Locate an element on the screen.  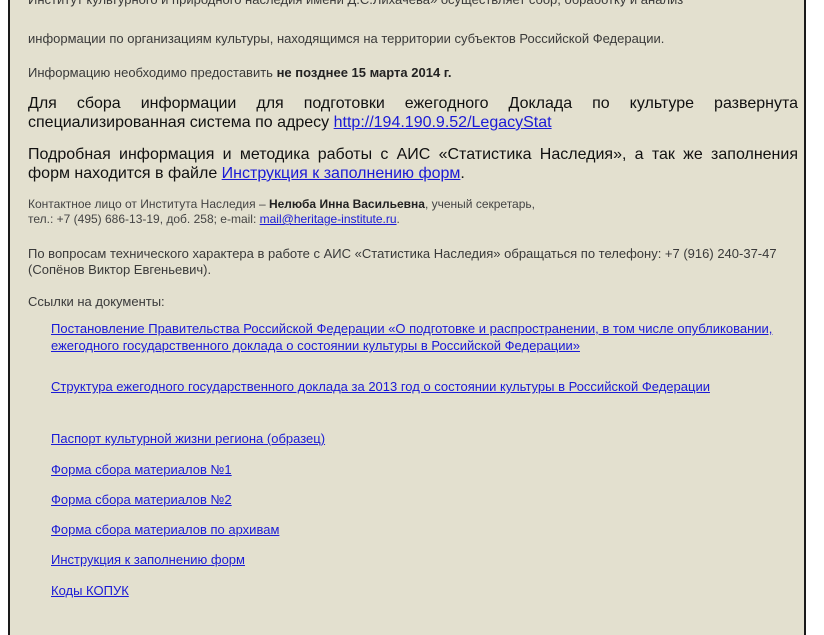
contact-role: , ученый секретарь, is located at coordinates (479, 204).